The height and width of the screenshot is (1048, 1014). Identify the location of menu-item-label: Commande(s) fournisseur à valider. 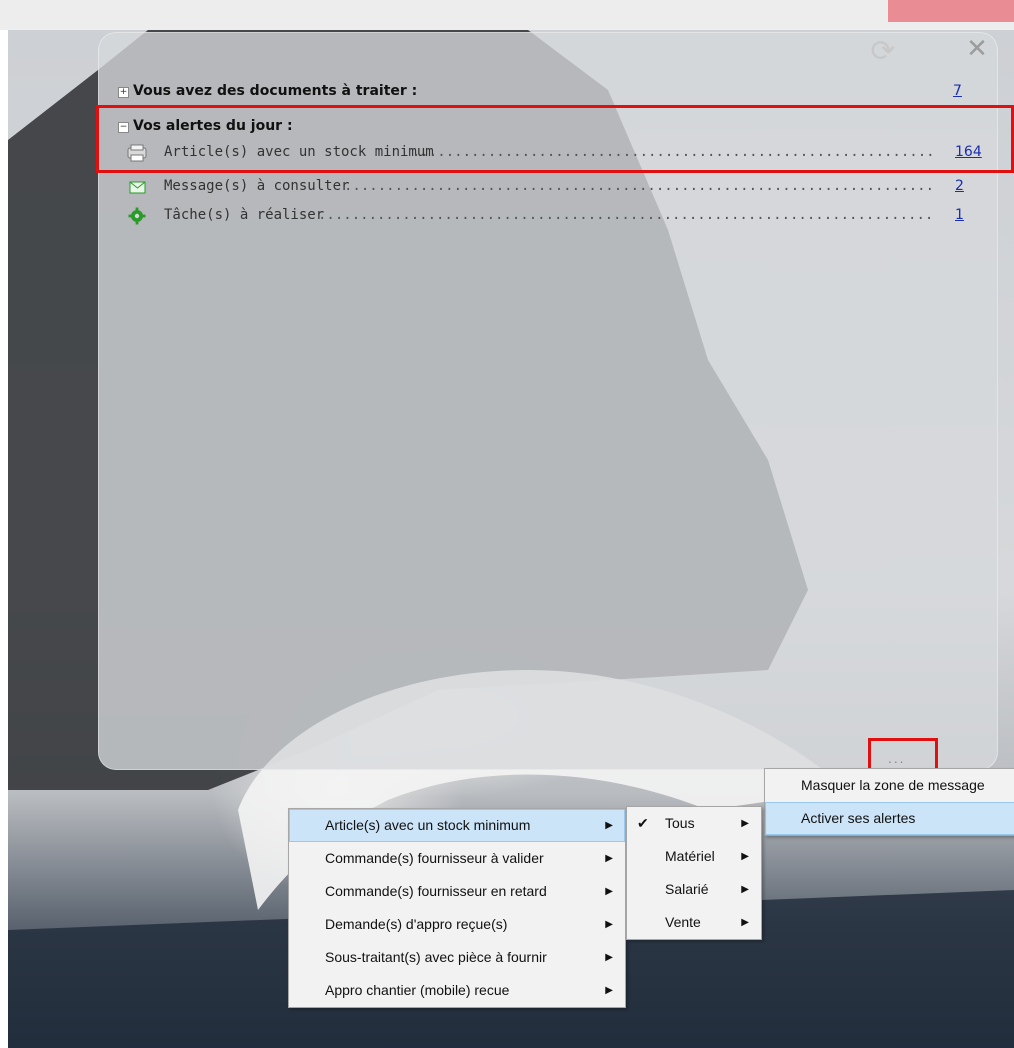
(434, 858).